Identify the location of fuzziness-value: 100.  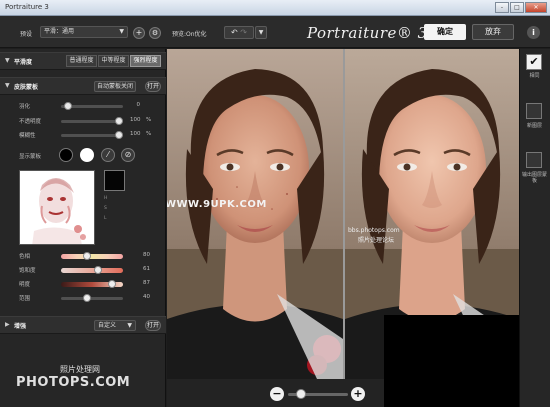
(135, 134).